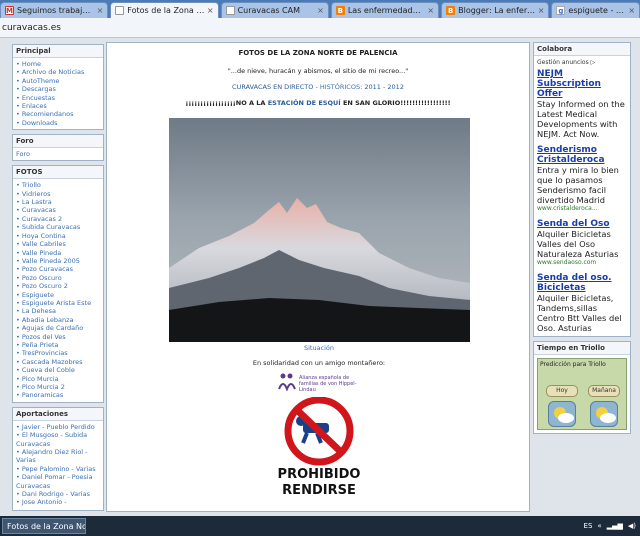 This screenshot has height=536, width=640. Describe the element at coordinates (58, 328) in the screenshot. I see `list-item: • Agujas de Cardaño` at that location.